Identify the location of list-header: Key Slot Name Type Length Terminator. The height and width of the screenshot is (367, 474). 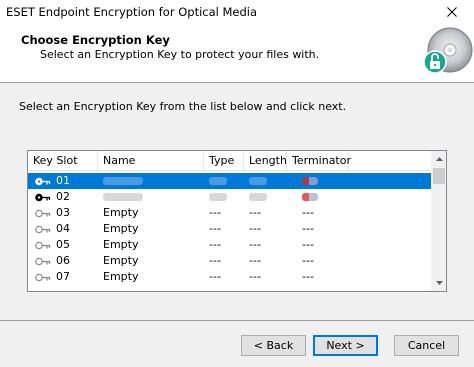
(229, 161).